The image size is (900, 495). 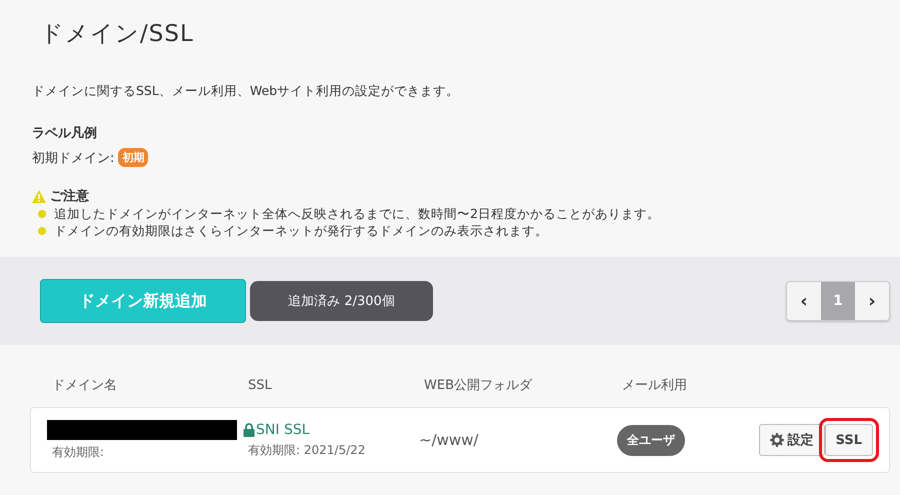 What do you see at coordinates (85, 385) in the screenshot?
I see `column-header: ドメイン名` at bounding box center [85, 385].